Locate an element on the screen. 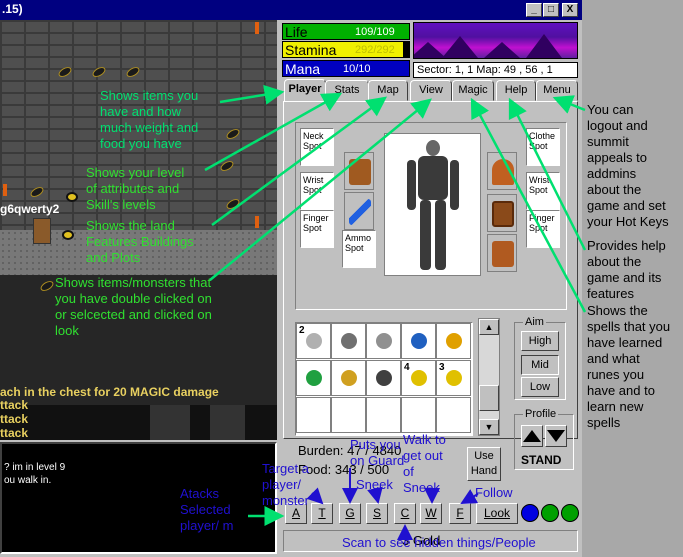  necklace-icon is located at coordinates (349, 378).